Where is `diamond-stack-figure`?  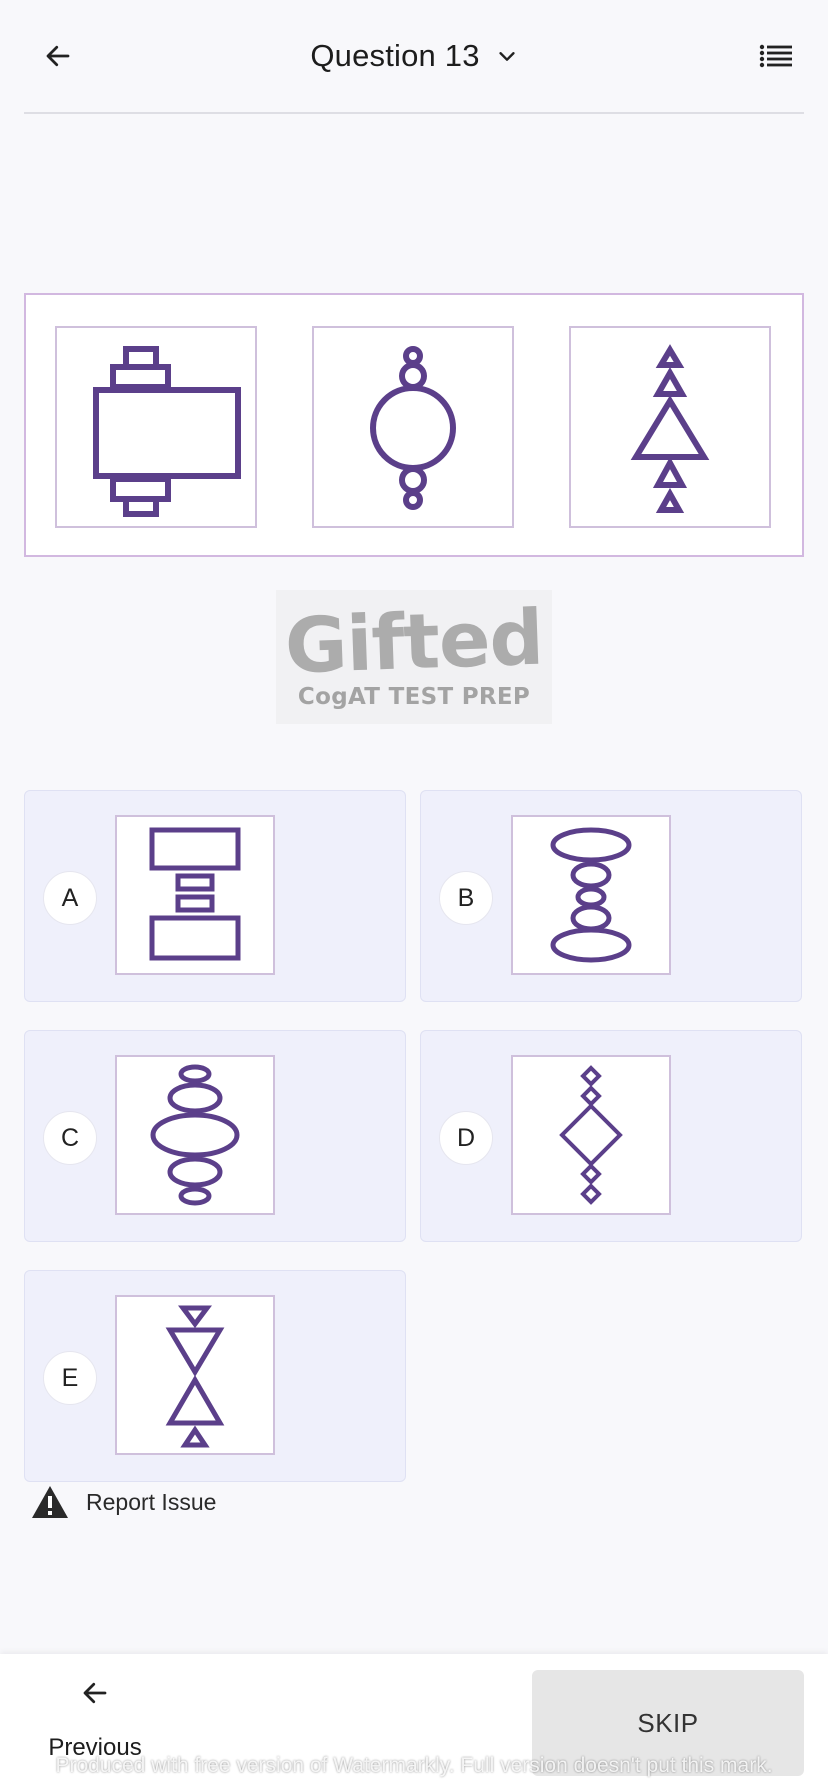 diamond-stack-figure is located at coordinates (591, 1135).